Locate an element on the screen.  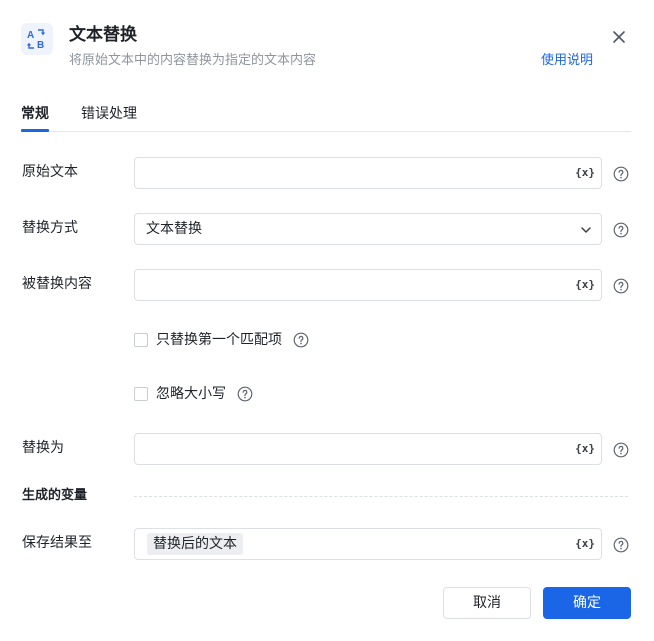
chevron-down-icon is located at coordinates (586, 230).